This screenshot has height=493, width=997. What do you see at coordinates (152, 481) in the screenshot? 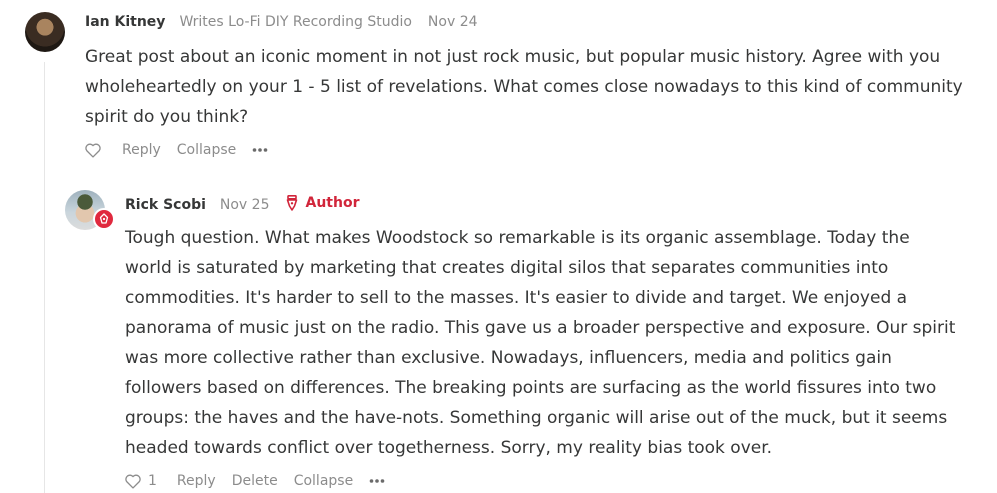
I see `like-count: 1` at bounding box center [152, 481].